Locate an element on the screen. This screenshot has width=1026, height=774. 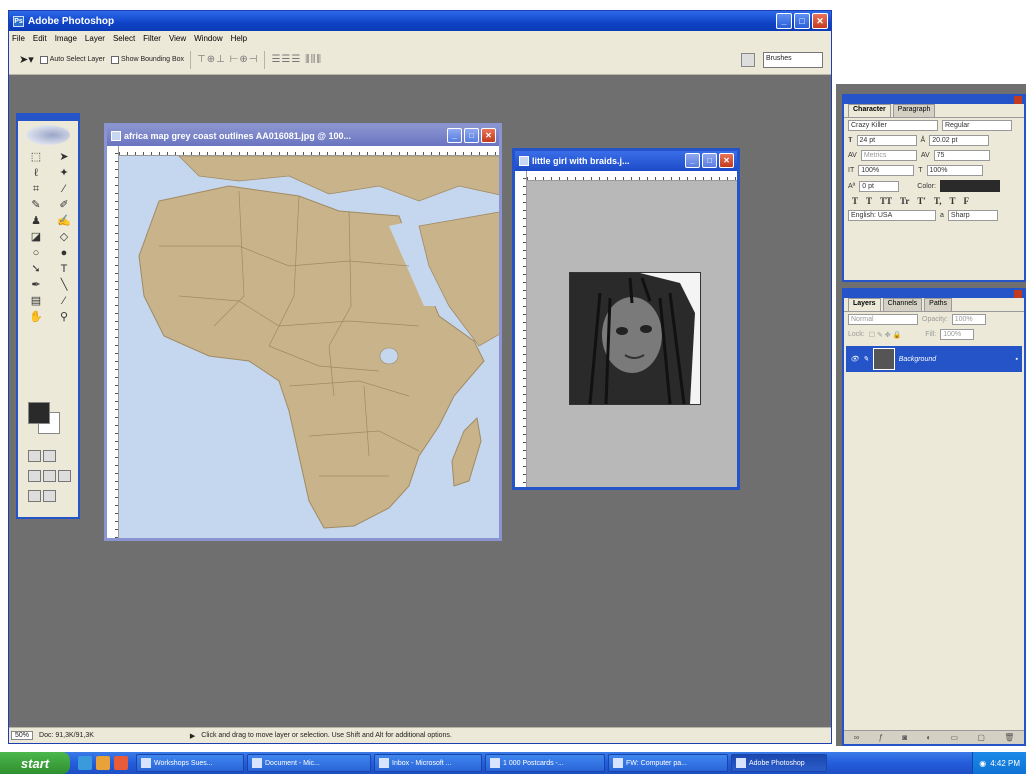
anti-alias-select: Sharp is located at coordinates (972, 215).